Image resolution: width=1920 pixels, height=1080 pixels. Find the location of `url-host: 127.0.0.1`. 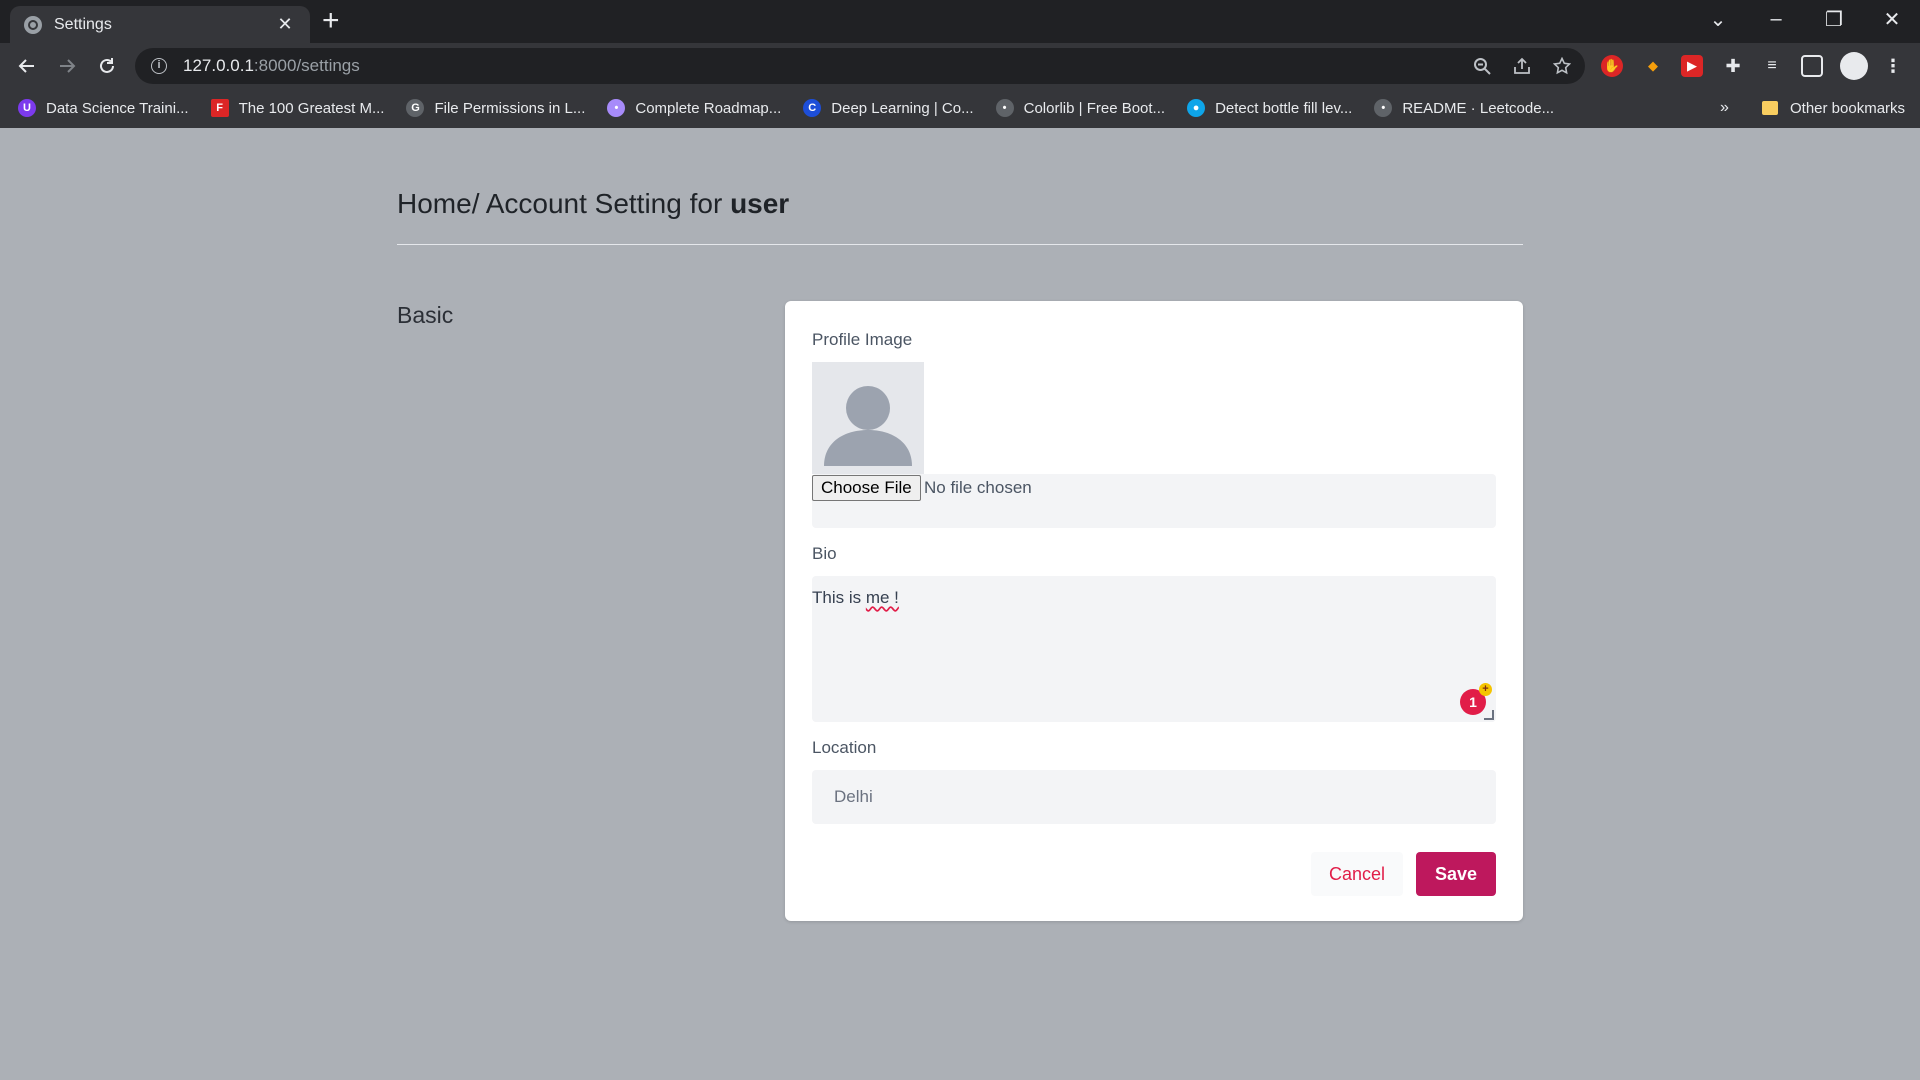

url-host: 127.0.0.1 is located at coordinates (218, 65).